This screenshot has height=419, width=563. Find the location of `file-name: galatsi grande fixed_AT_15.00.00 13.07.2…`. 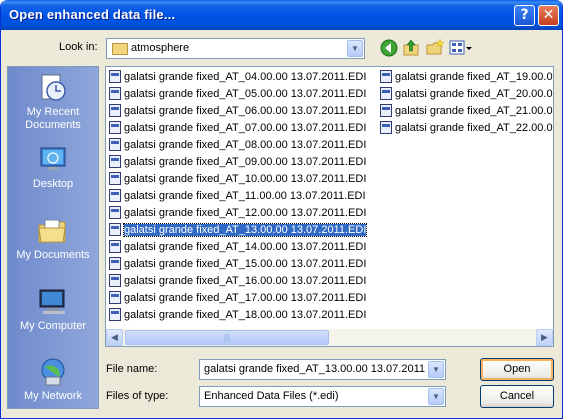

file-name: galatsi grande fixed_AT_15.00.00 13.07.2… is located at coordinates (245, 264).